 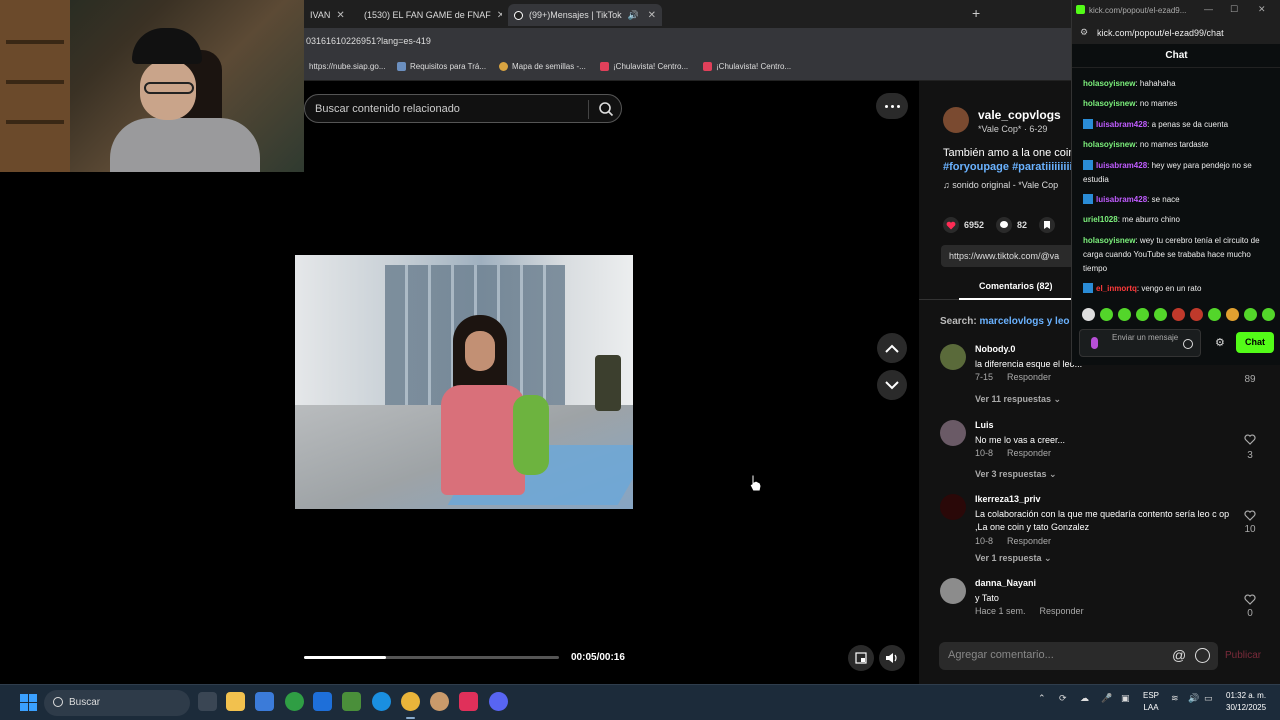 What do you see at coordinates (892, 348) in the screenshot?
I see `previous-video-button` at bounding box center [892, 348].